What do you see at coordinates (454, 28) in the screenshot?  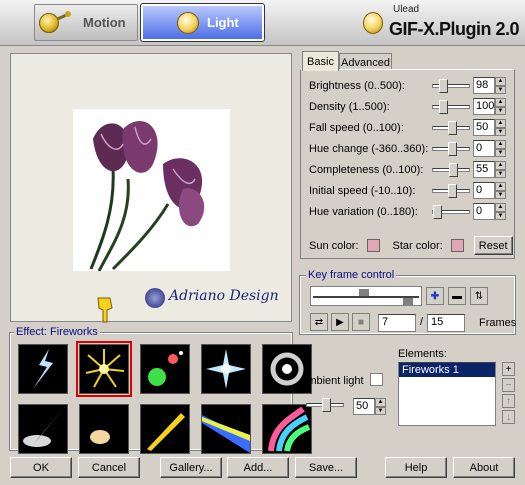 I see `brand-product: GIF-X.Plugin 2.0` at bounding box center [454, 28].